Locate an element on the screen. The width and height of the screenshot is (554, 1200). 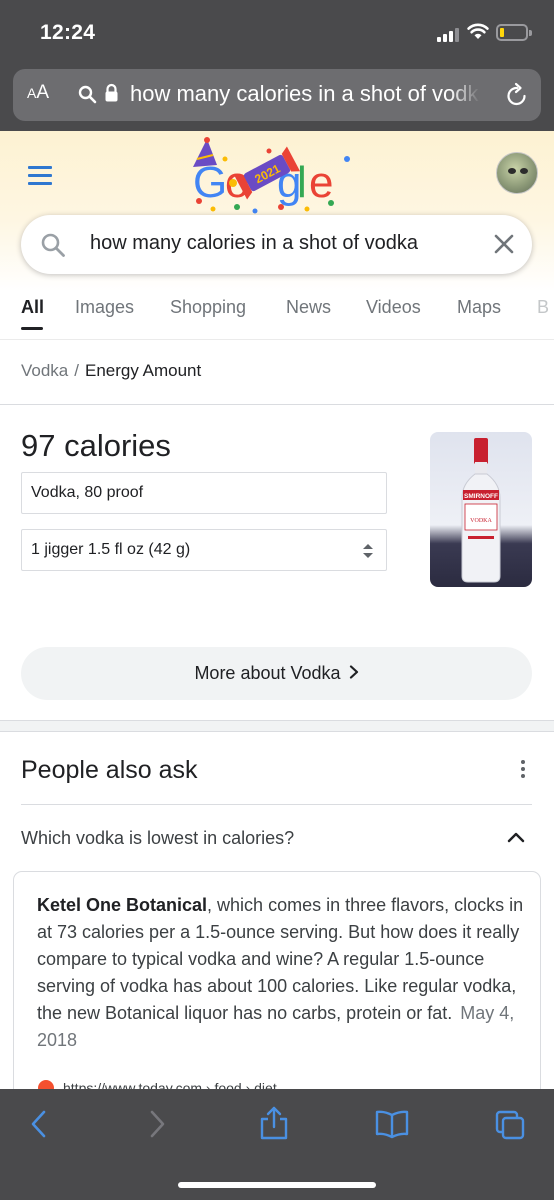
battery-icon is located at coordinates (514, 32).